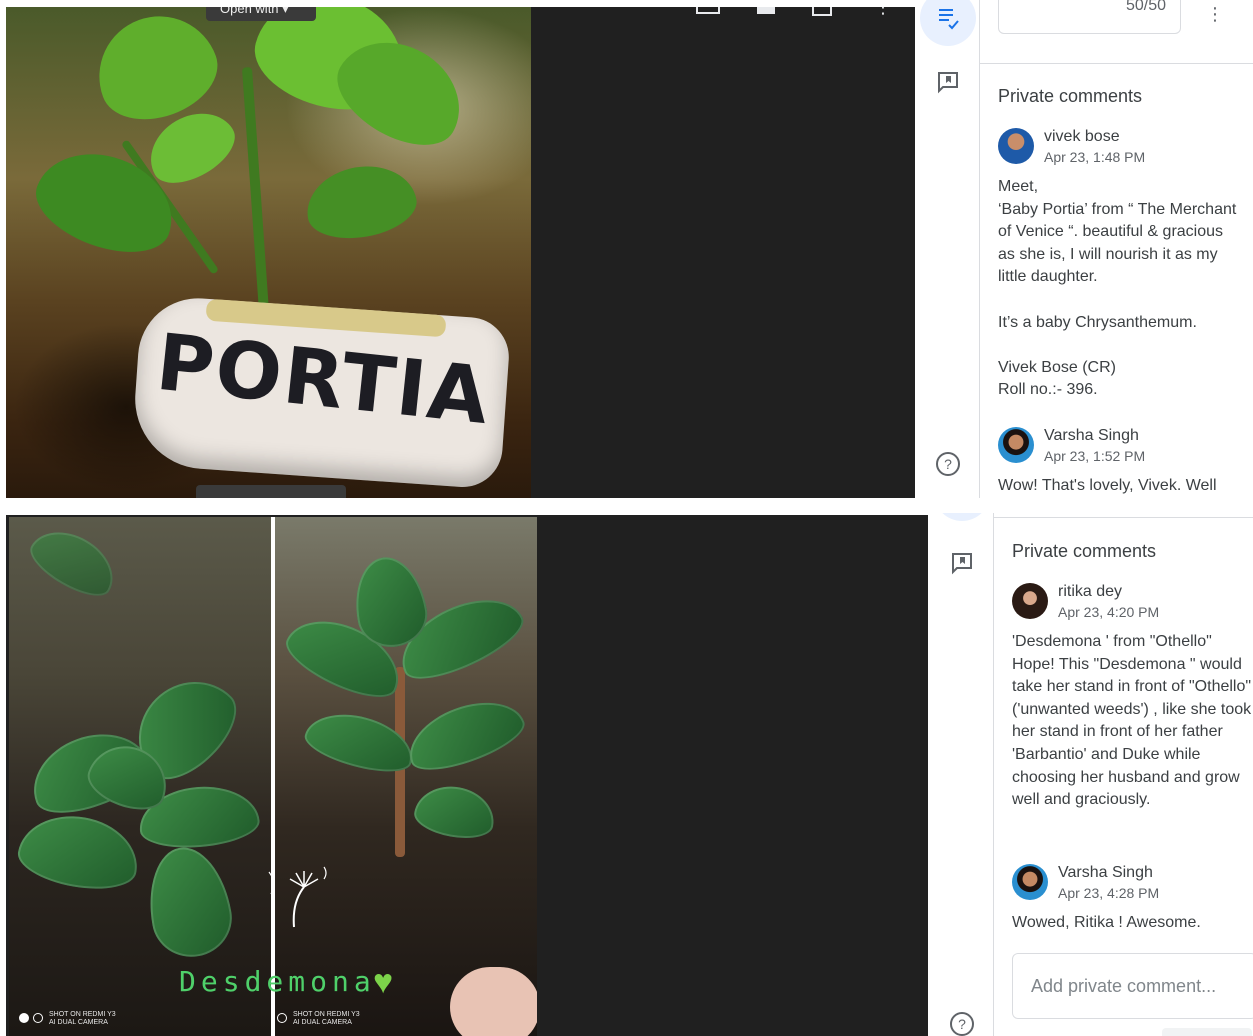 Image resolution: width=1253 pixels, height=1036 pixels. Describe the element at coordinates (1095, 456) in the screenshot. I see `comment-time: Apr 23, 1:52 PM` at that location.